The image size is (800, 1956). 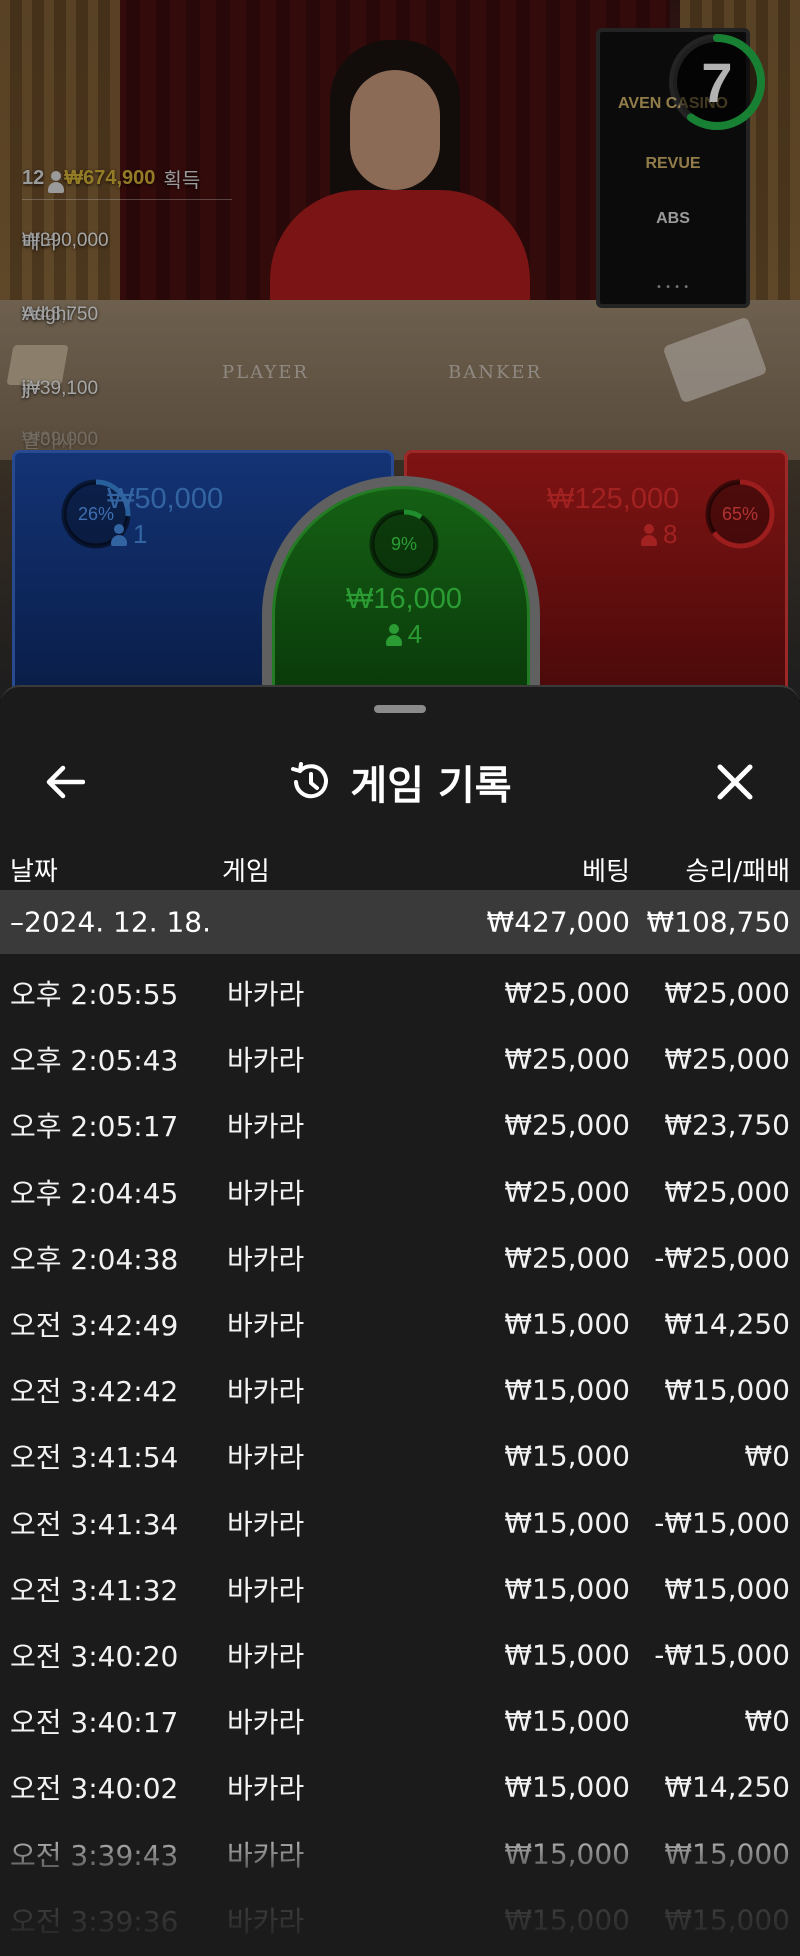 I want to click on drag-handle, so click(x=400, y=709).